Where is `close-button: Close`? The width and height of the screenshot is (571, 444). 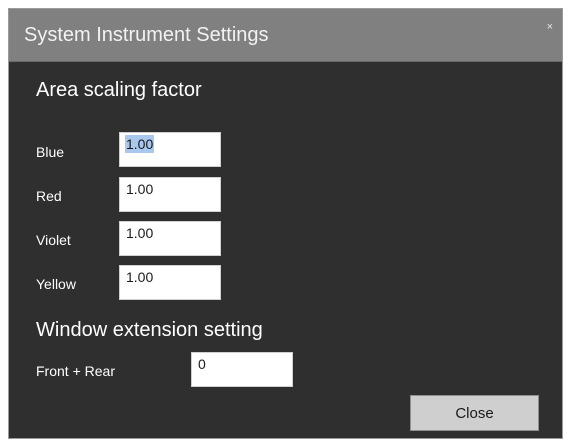 close-button: Close is located at coordinates (474, 413).